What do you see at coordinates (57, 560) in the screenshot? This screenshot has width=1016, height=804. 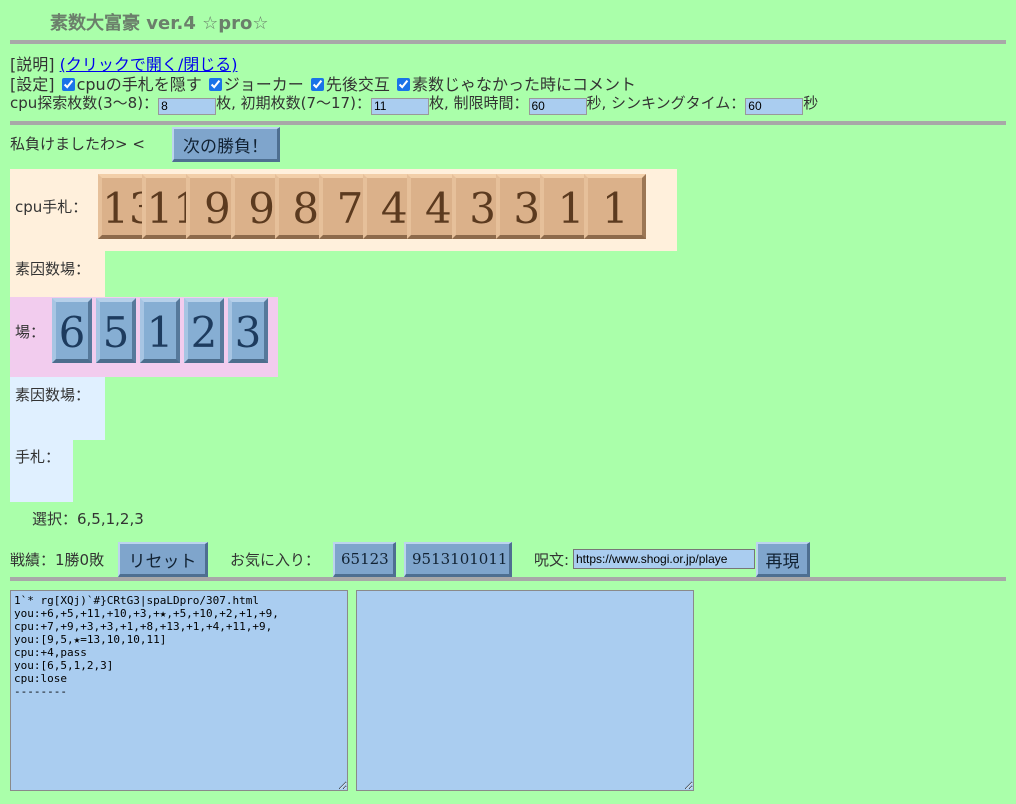 I see `record-label: 戦績：1勝0敗` at bounding box center [57, 560].